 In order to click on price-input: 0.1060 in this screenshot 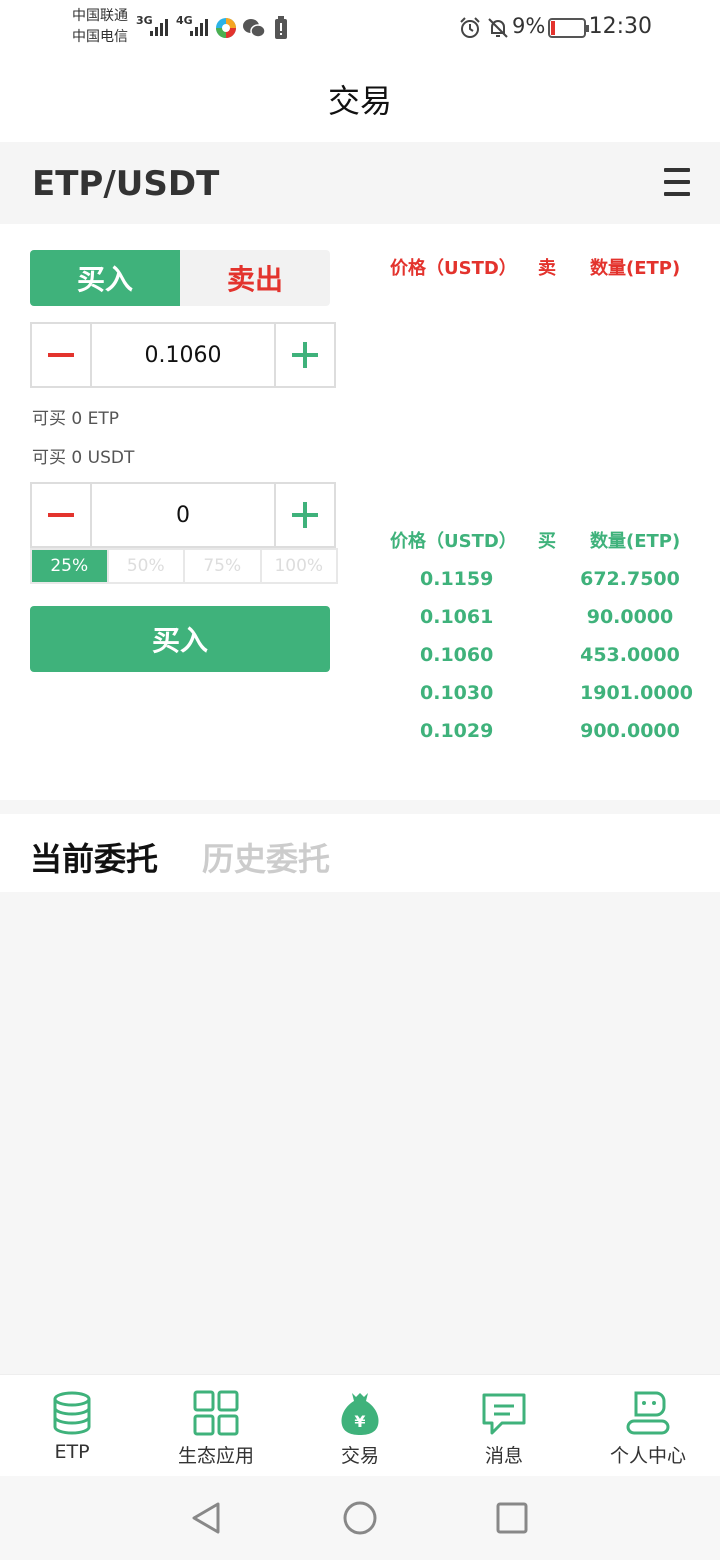, I will do `click(183, 355)`.